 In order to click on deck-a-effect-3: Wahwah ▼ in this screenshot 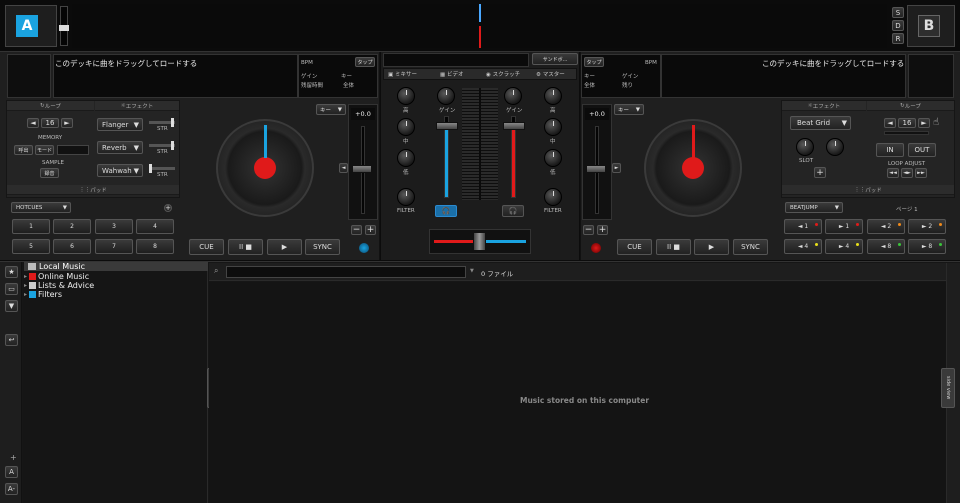, I will do `click(120, 170)`.